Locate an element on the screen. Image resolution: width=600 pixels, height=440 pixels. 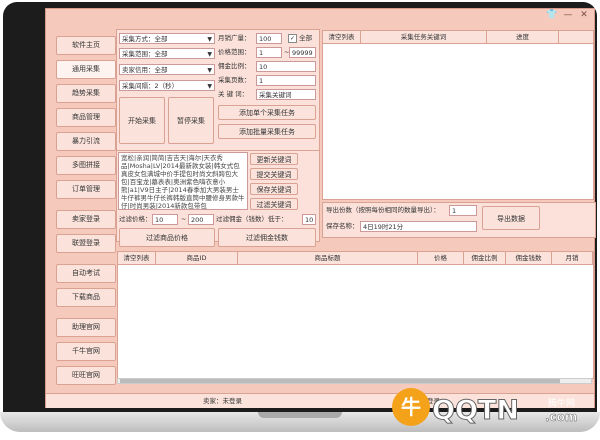
watermark-domain: .com is located at coordinates (561, 417).